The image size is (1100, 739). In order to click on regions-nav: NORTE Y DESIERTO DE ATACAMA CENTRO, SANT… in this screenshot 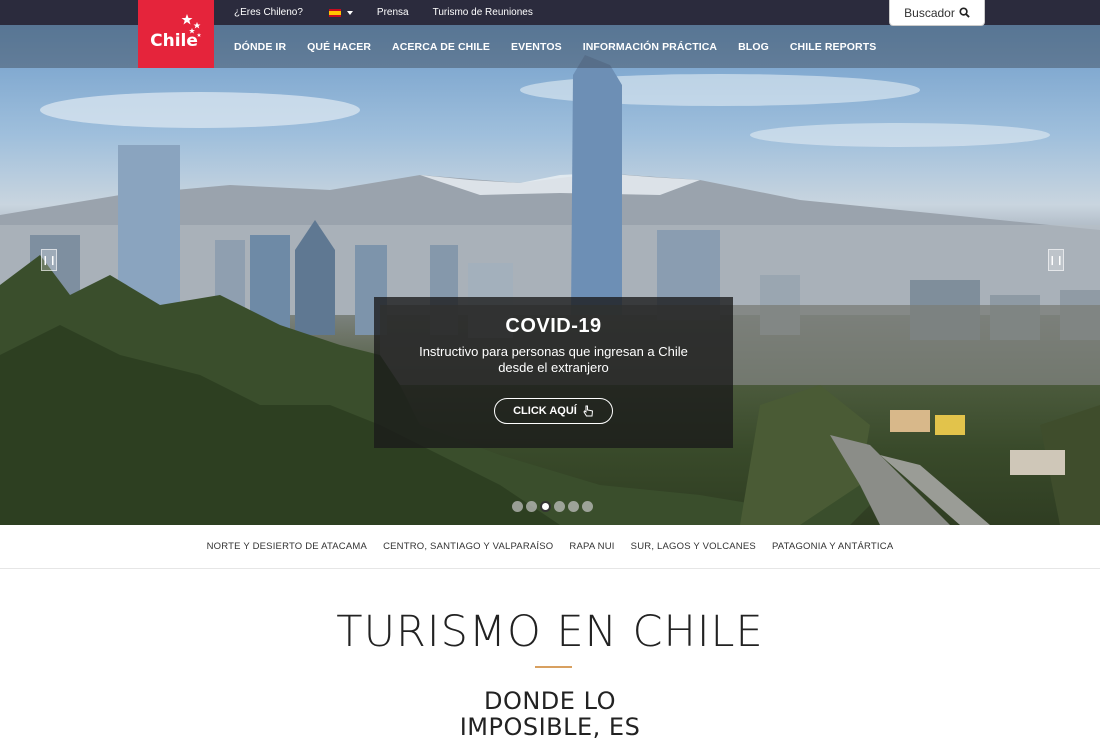, I will do `click(550, 547)`.